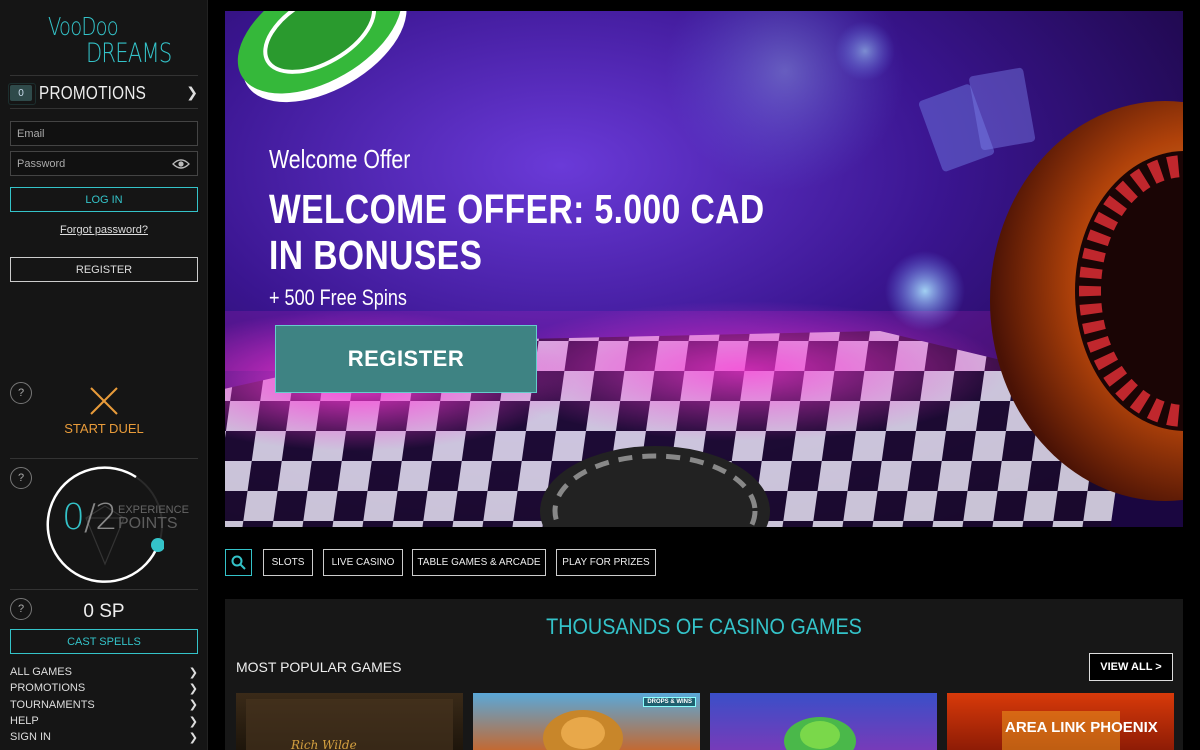  I want to click on tab-play-for-prizes: PLAY FOR PRIZES, so click(606, 562).